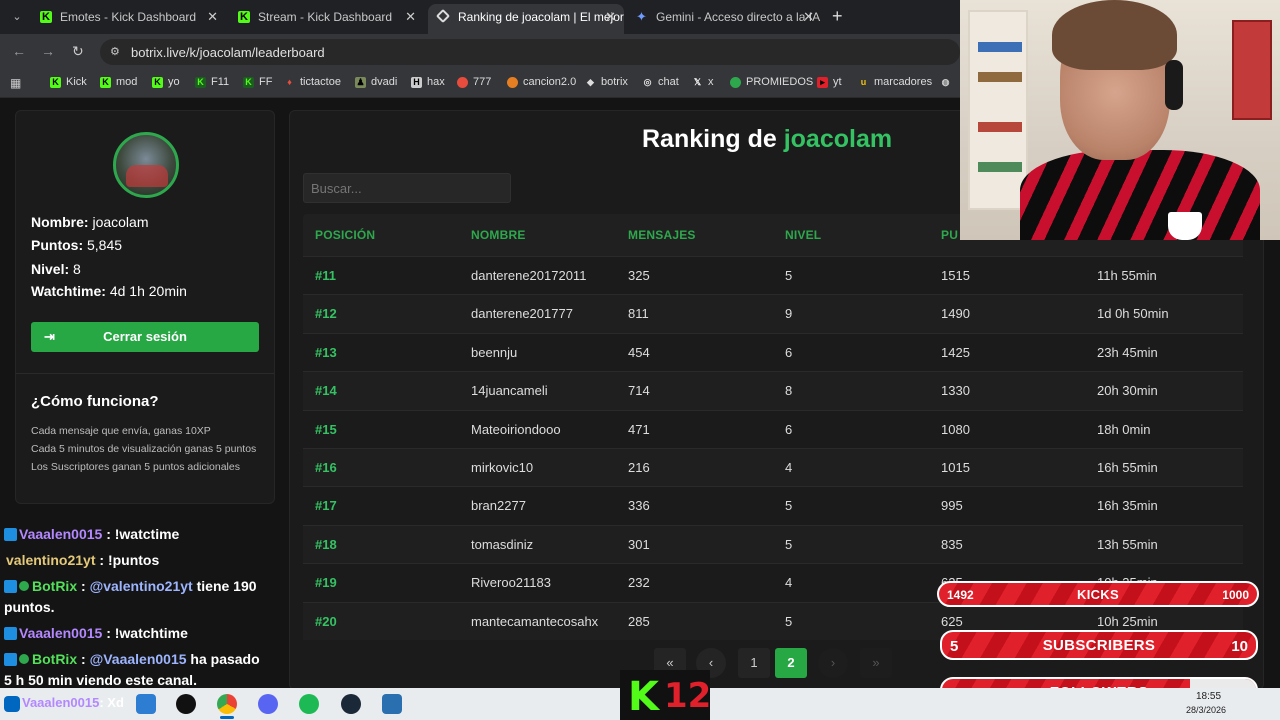  I want to click on promiedos-icon, so click(735, 82).